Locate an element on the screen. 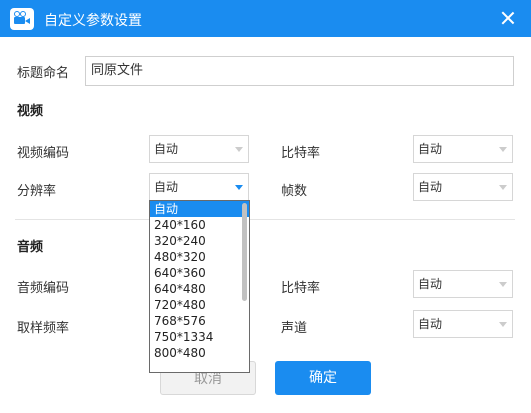 The height and width of the screenshot is (413, 531). video-bitrate-value: 自动 is located at coordinates (430, 149).